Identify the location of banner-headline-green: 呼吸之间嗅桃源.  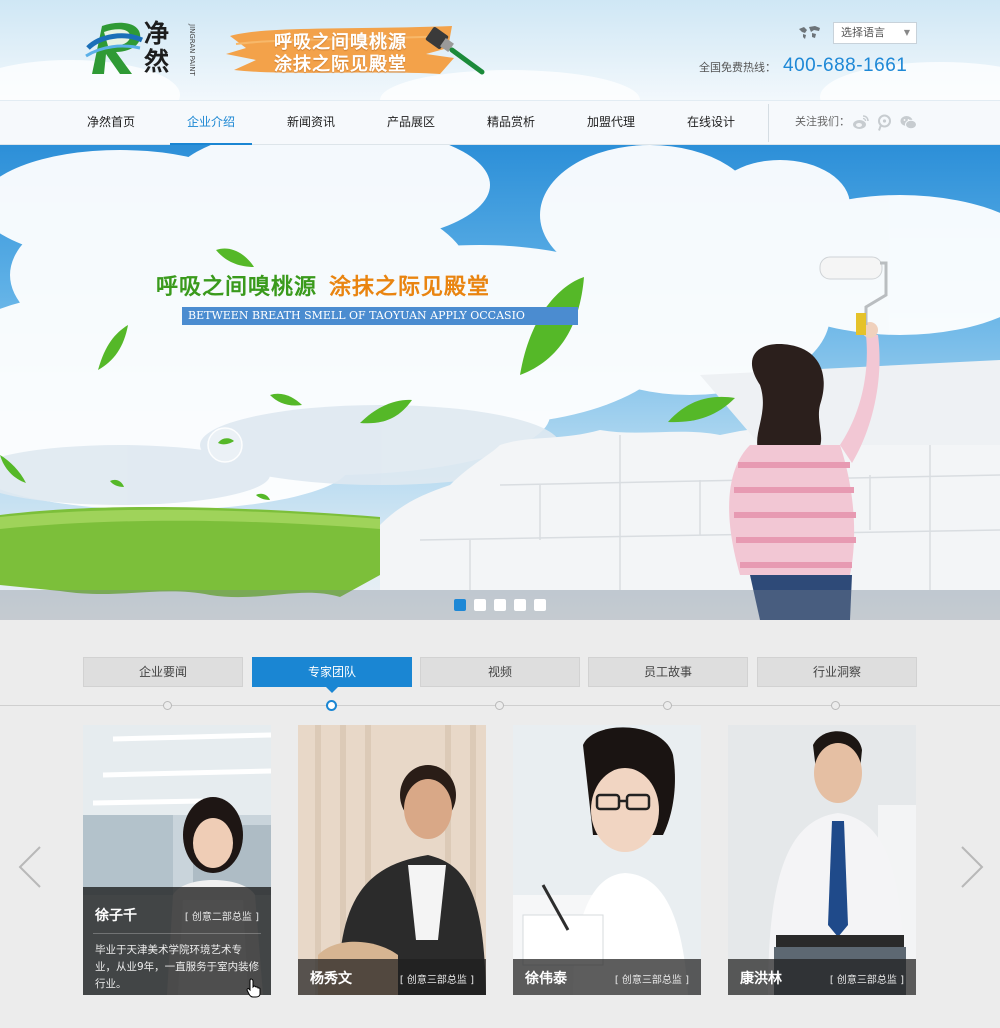
(237, 287).